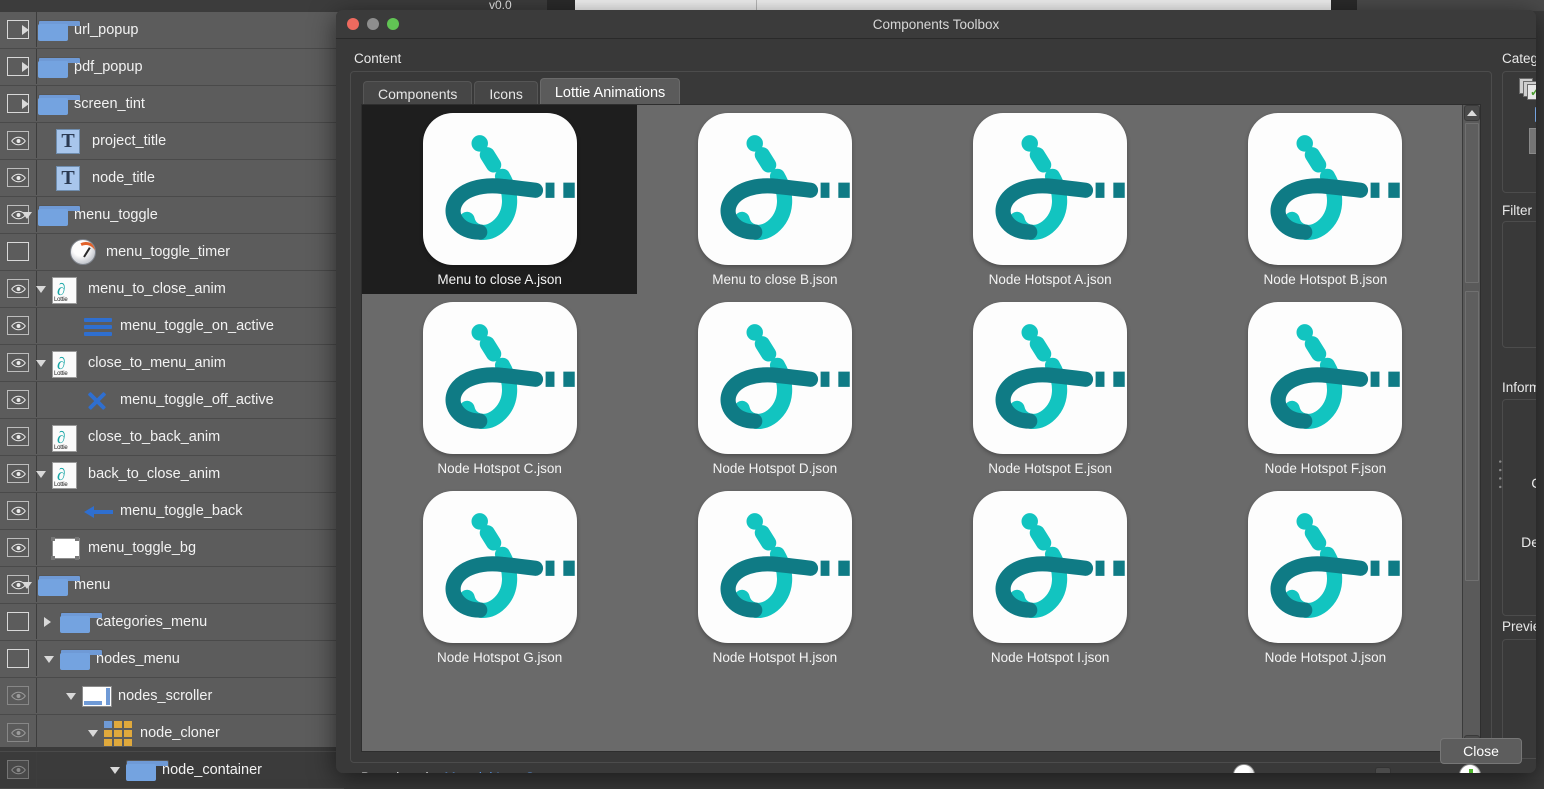 This screenshot has width=1544, height=789. I want to click on close-window-button, so click(353, 24).